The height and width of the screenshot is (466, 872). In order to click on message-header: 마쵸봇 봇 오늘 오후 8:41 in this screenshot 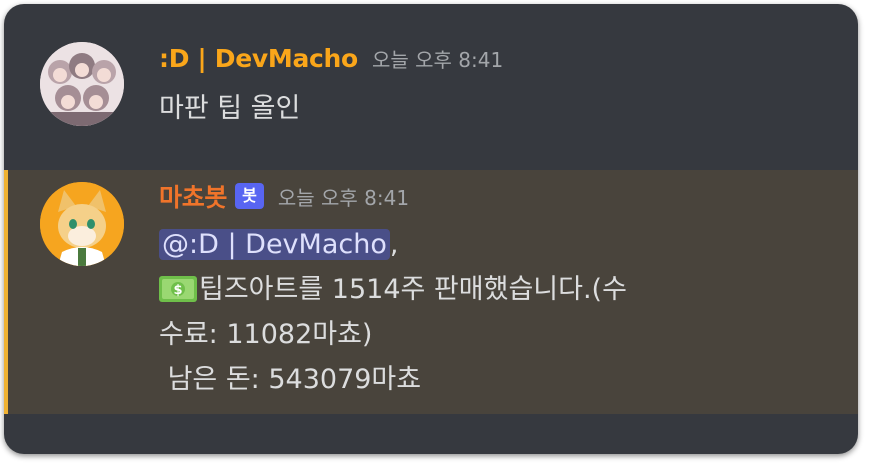, I will do `click(284, 196)`.